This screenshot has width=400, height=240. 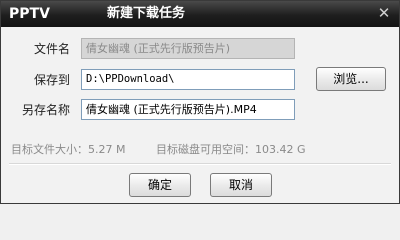 What do you see at coordinates (200, 14) in the screenshot?
I see `title-bar: PPTV 新建下载任务 ✕` at bounding box center [200, 14].